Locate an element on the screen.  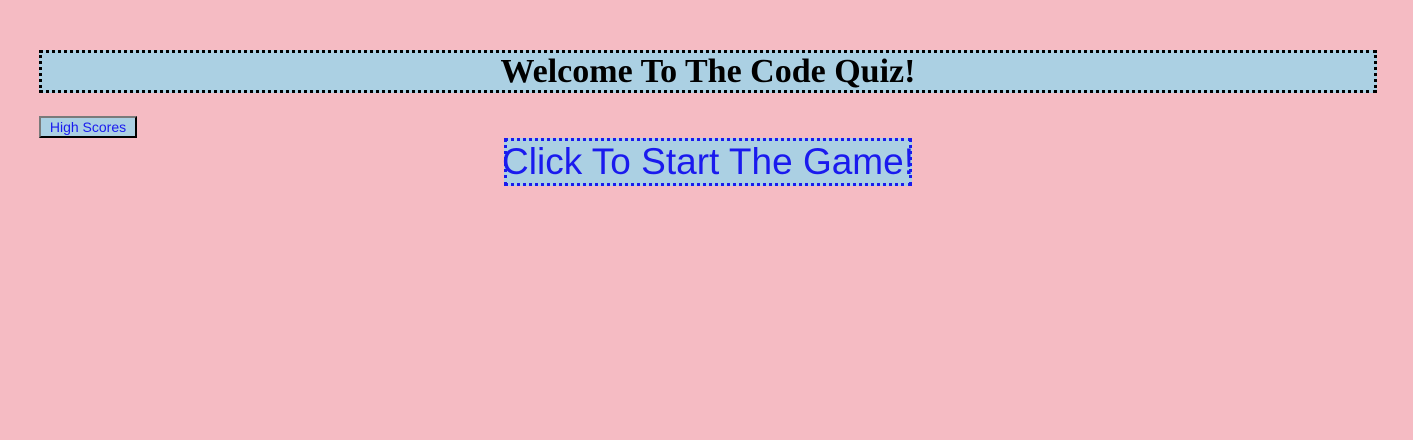
start-game-button: Click To Start The Game! is located at coordinates (708, 162).